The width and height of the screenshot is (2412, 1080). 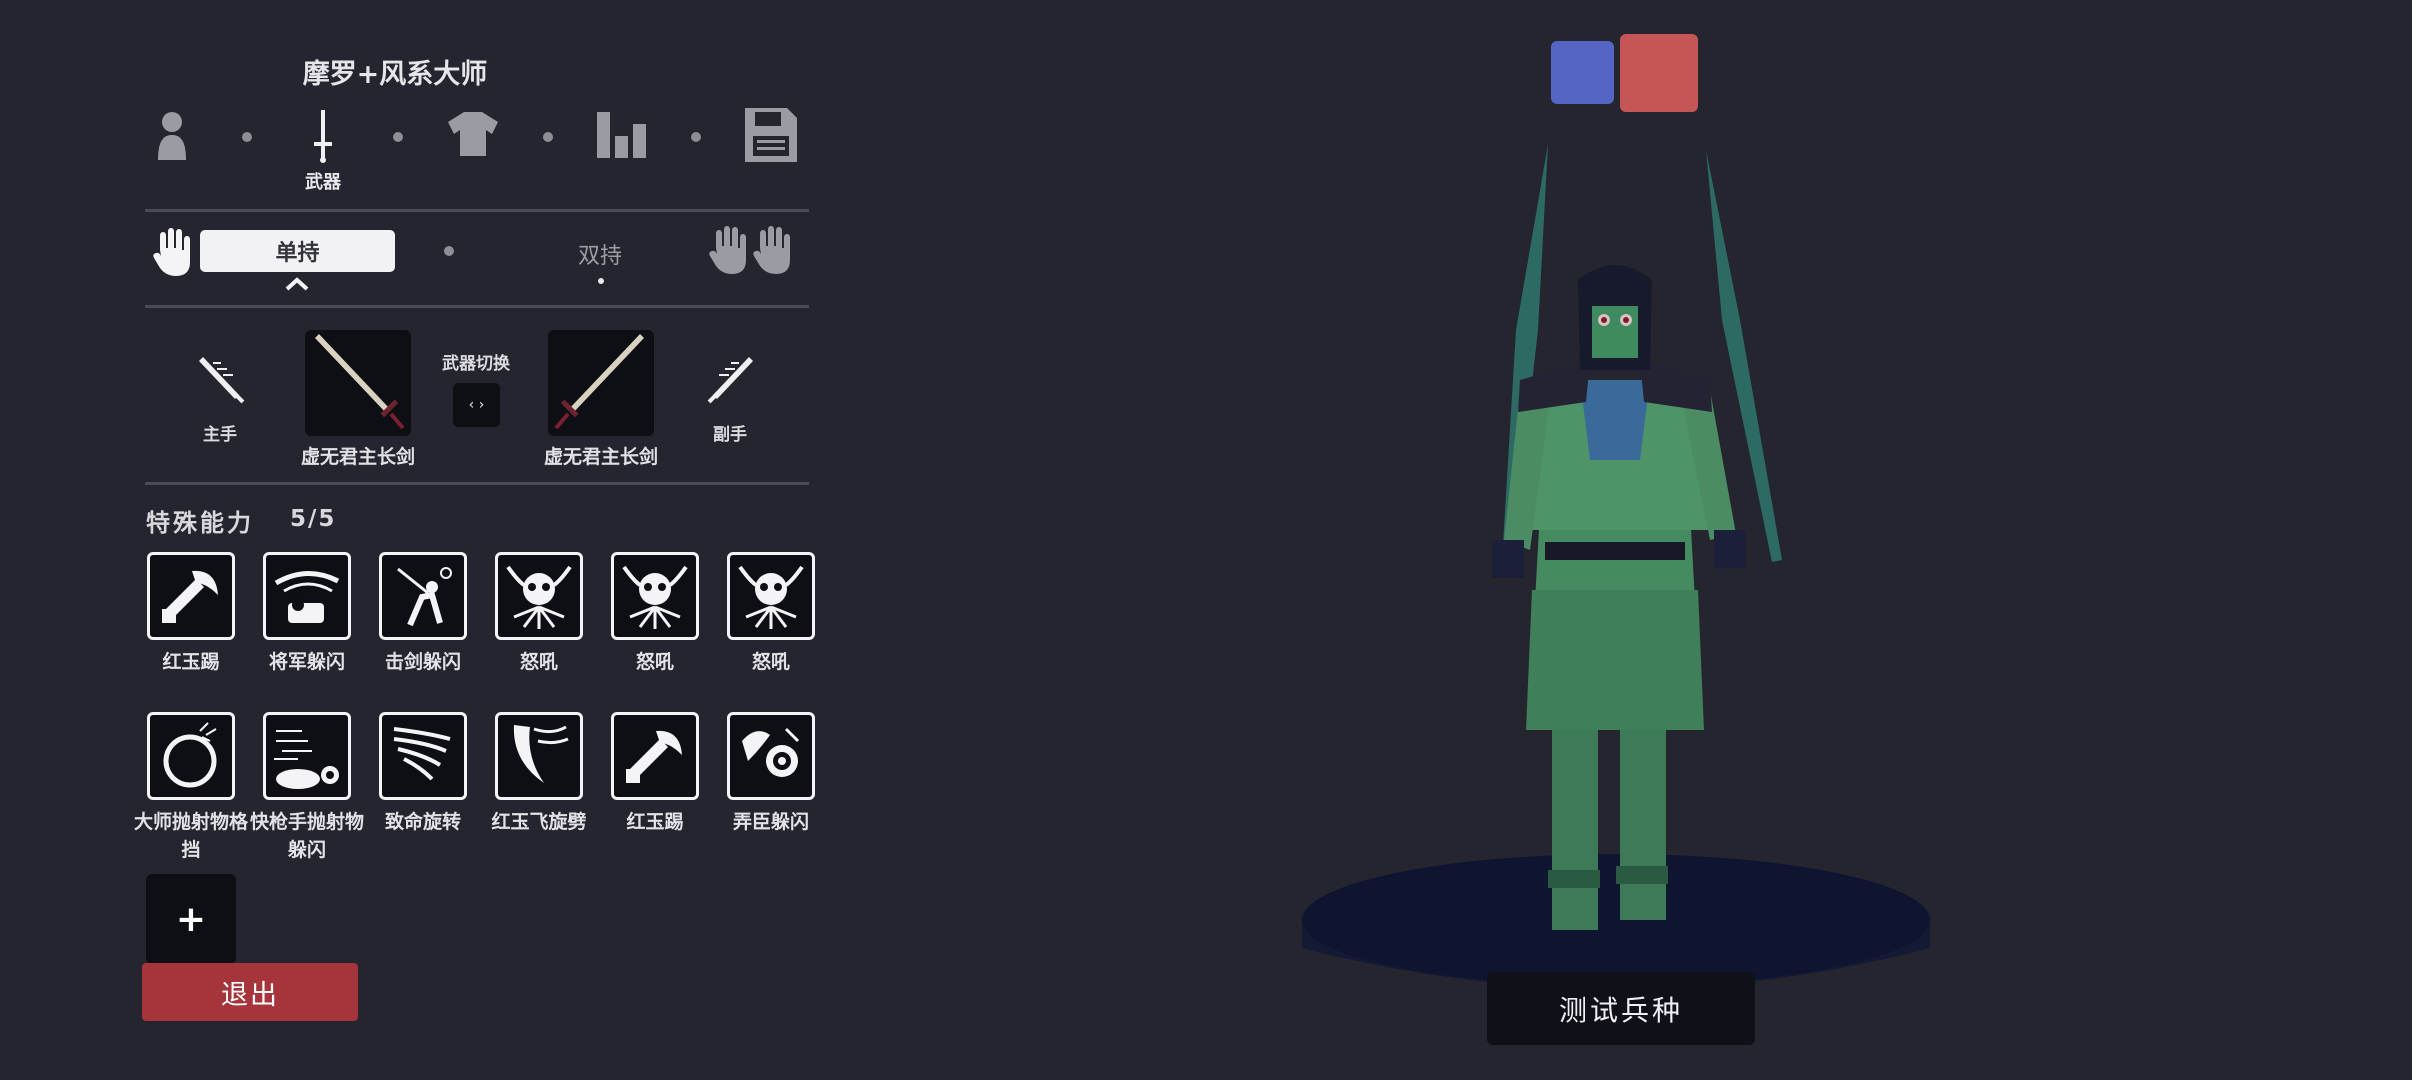 What do you see at coordinates (313, 519) in the screenshot?
I see `abilities-count: 5/5` at bounding box center [313, 519].